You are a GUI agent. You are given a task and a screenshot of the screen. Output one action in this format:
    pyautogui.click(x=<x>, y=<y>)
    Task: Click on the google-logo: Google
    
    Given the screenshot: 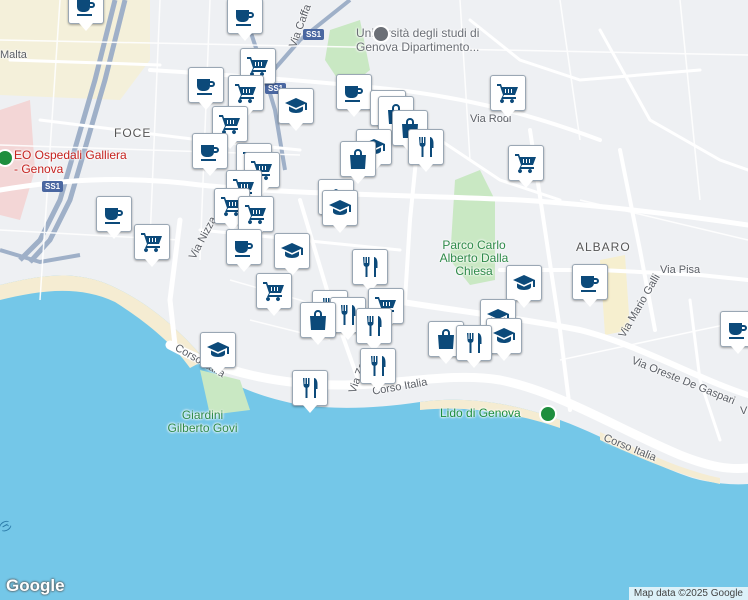 What is the action you would take?
    pyautogui.click(x=35, y=585)
    